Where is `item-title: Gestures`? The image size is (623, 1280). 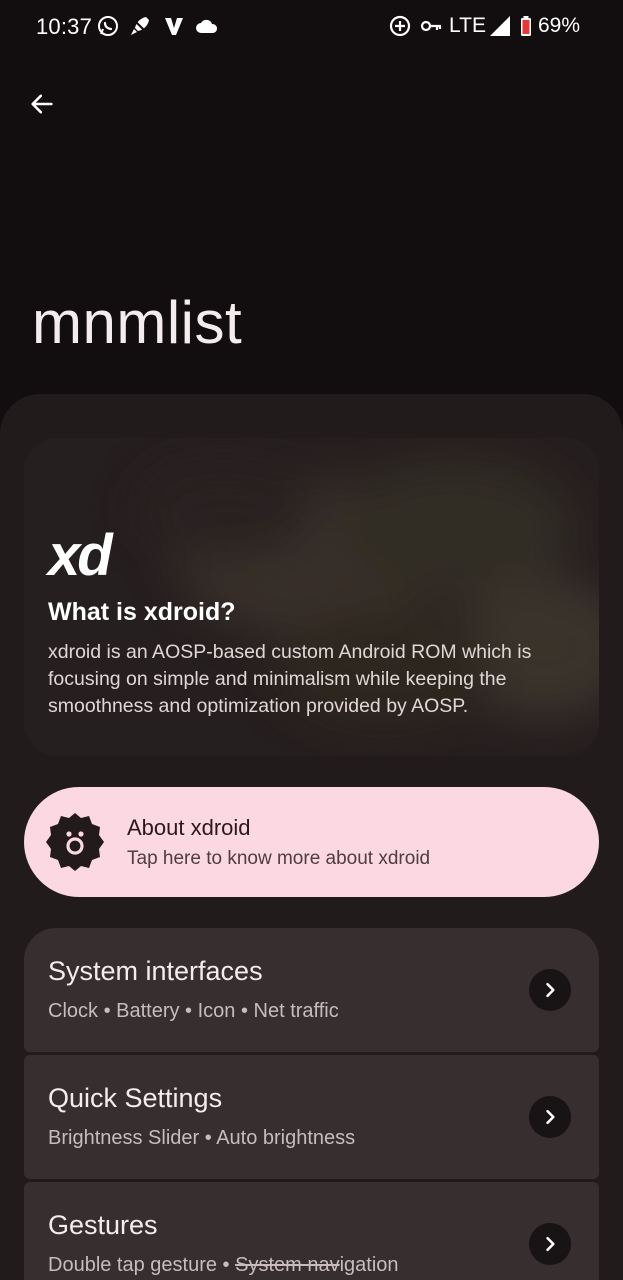
item-title: Gestures is located at coordinates (103, 1225).